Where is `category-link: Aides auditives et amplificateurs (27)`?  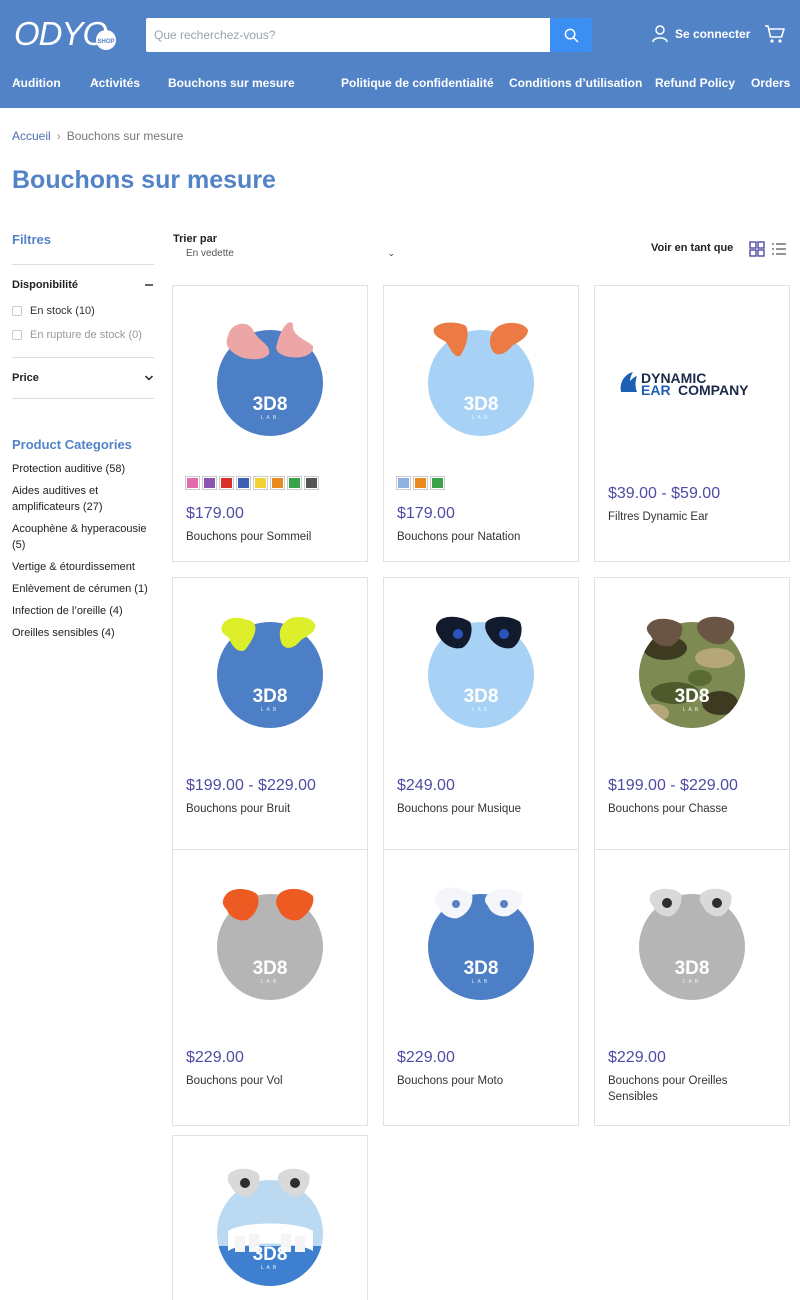 category-link: Aides auditives et amplificateurs (27) is located at coordinates (83, 499).